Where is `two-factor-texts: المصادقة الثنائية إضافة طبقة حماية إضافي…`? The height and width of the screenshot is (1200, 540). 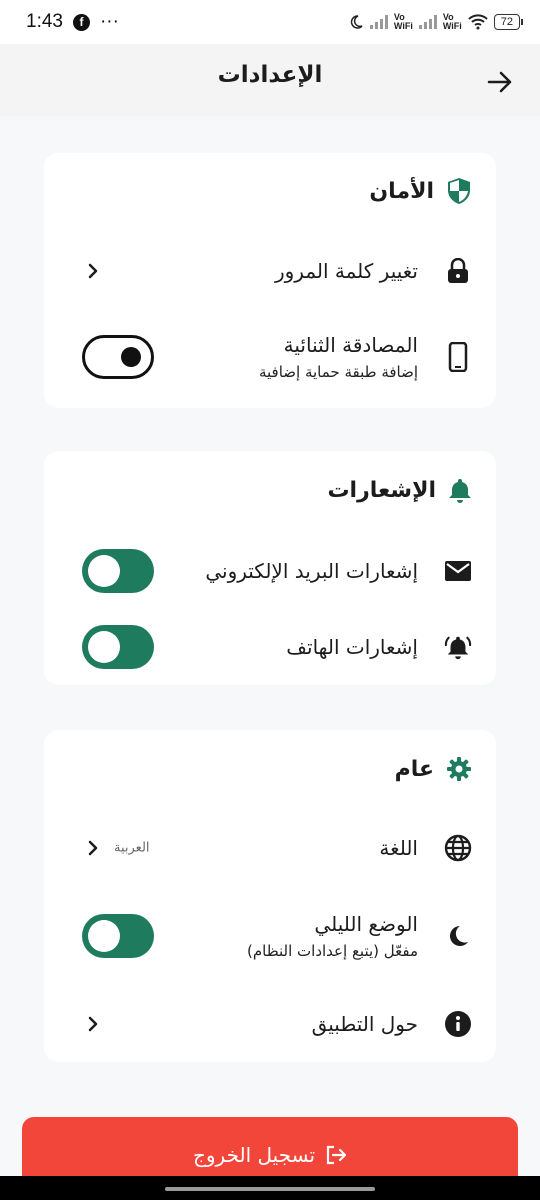 two-factor-texts: المصادقة الثنائية إضافة طبقة حماية إضافي… is located at coordinates (338, 357).